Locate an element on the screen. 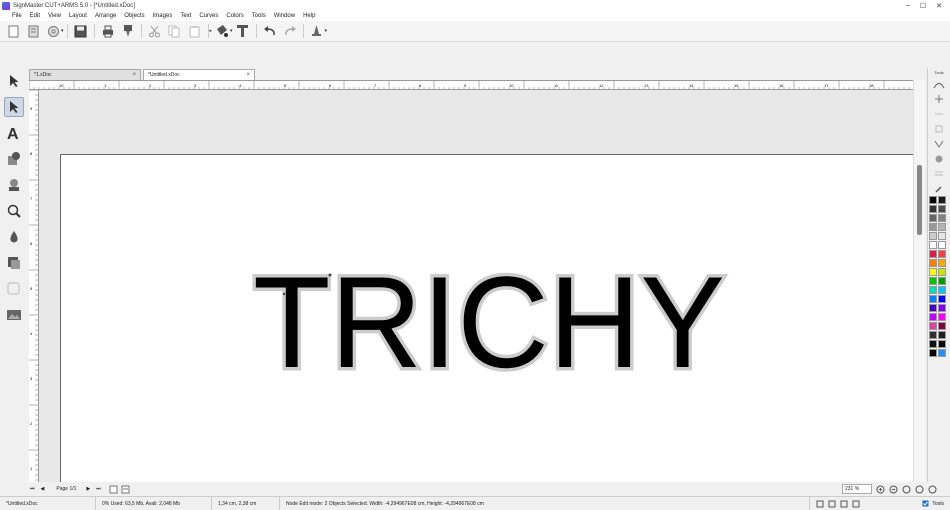 This screenshot has width=950, height=510. arrow-dropdown-icon: ▸ is located at coordinates (211, 31).